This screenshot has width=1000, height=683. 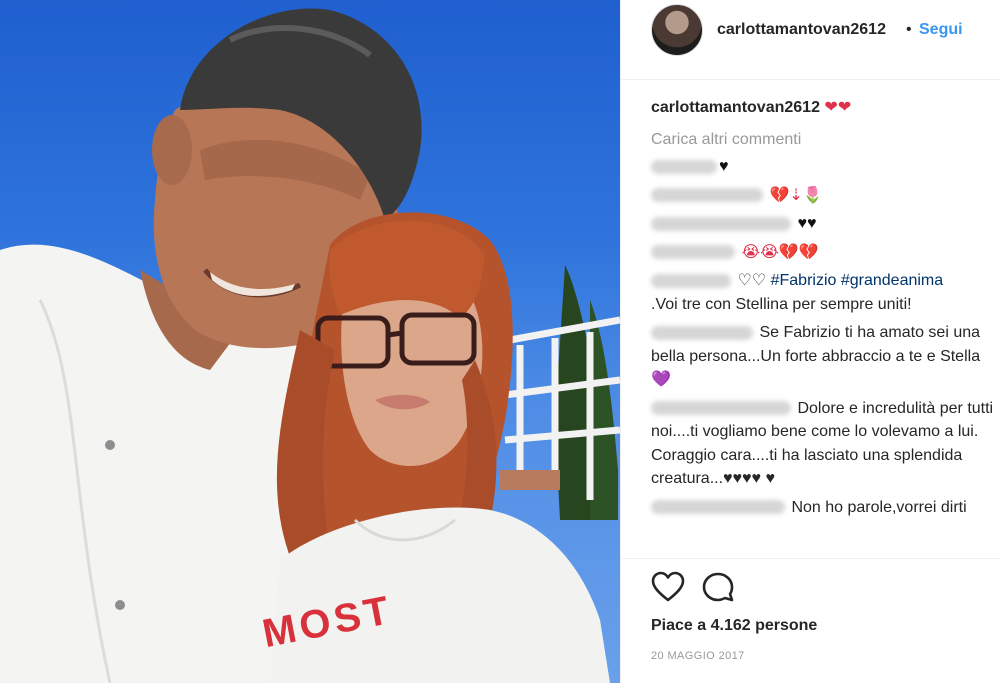 I want to click on hashtag-link: #grandeanima, so click(x=892, y=280).